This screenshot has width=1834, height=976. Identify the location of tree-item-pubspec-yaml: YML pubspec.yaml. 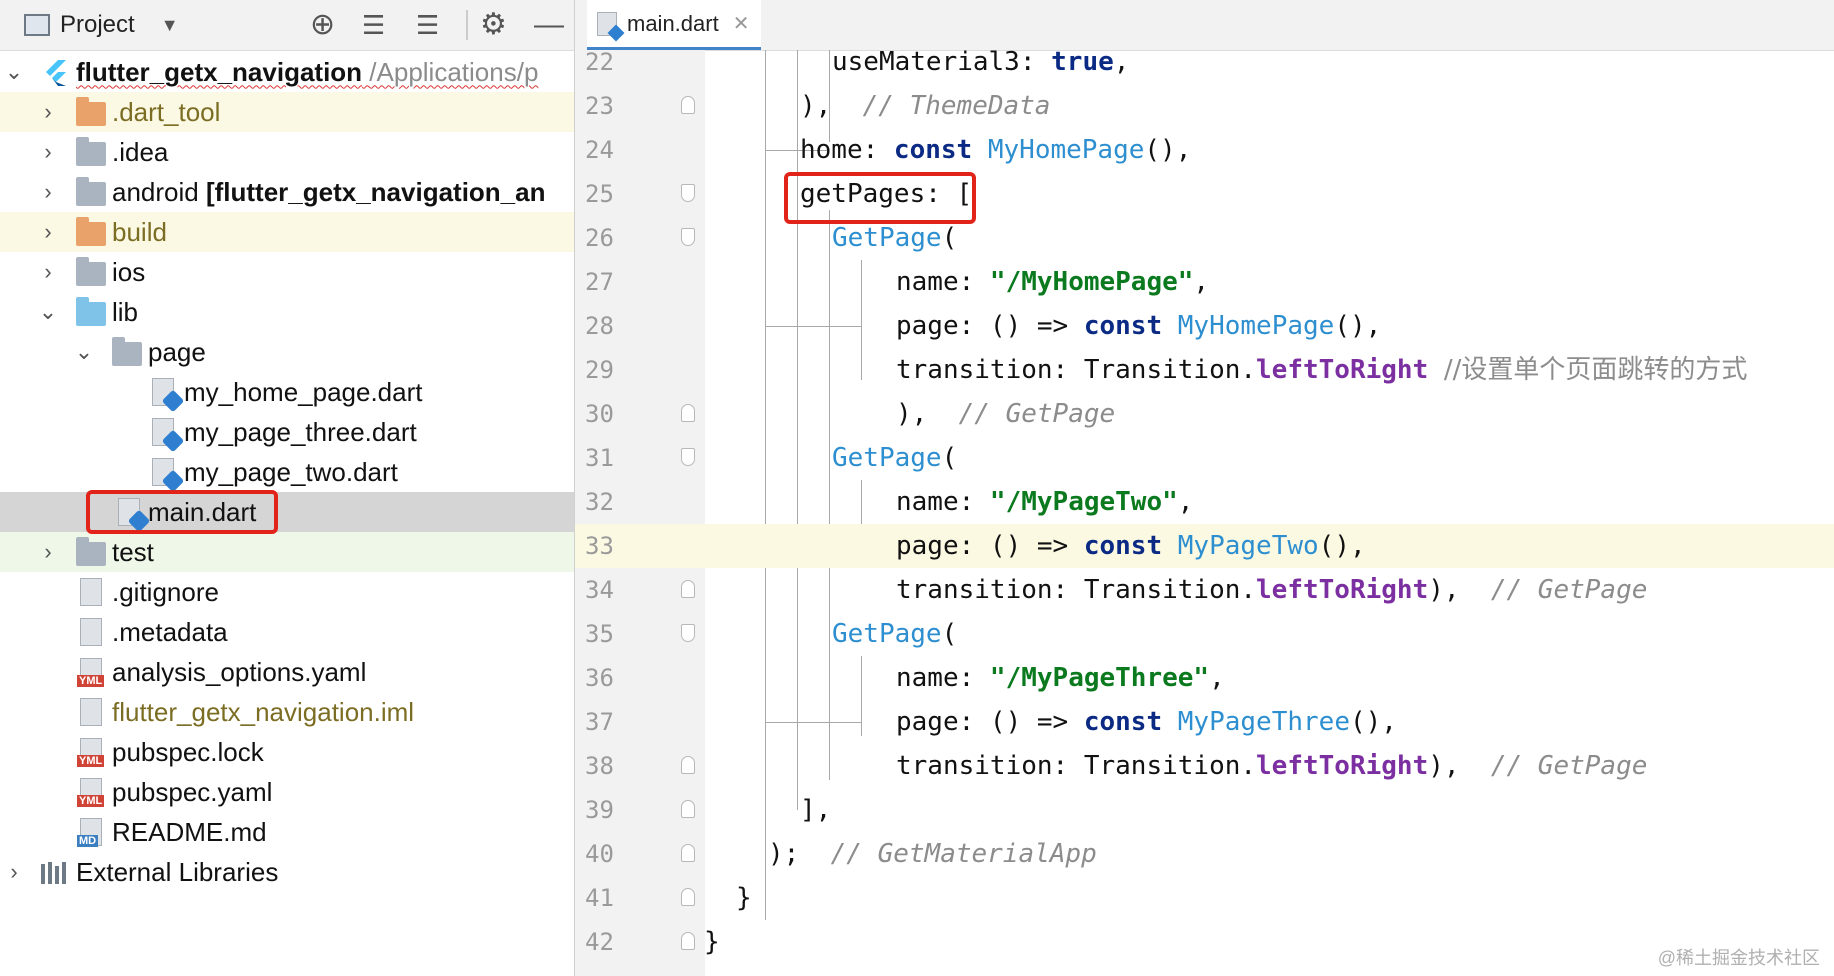
(287, 792).